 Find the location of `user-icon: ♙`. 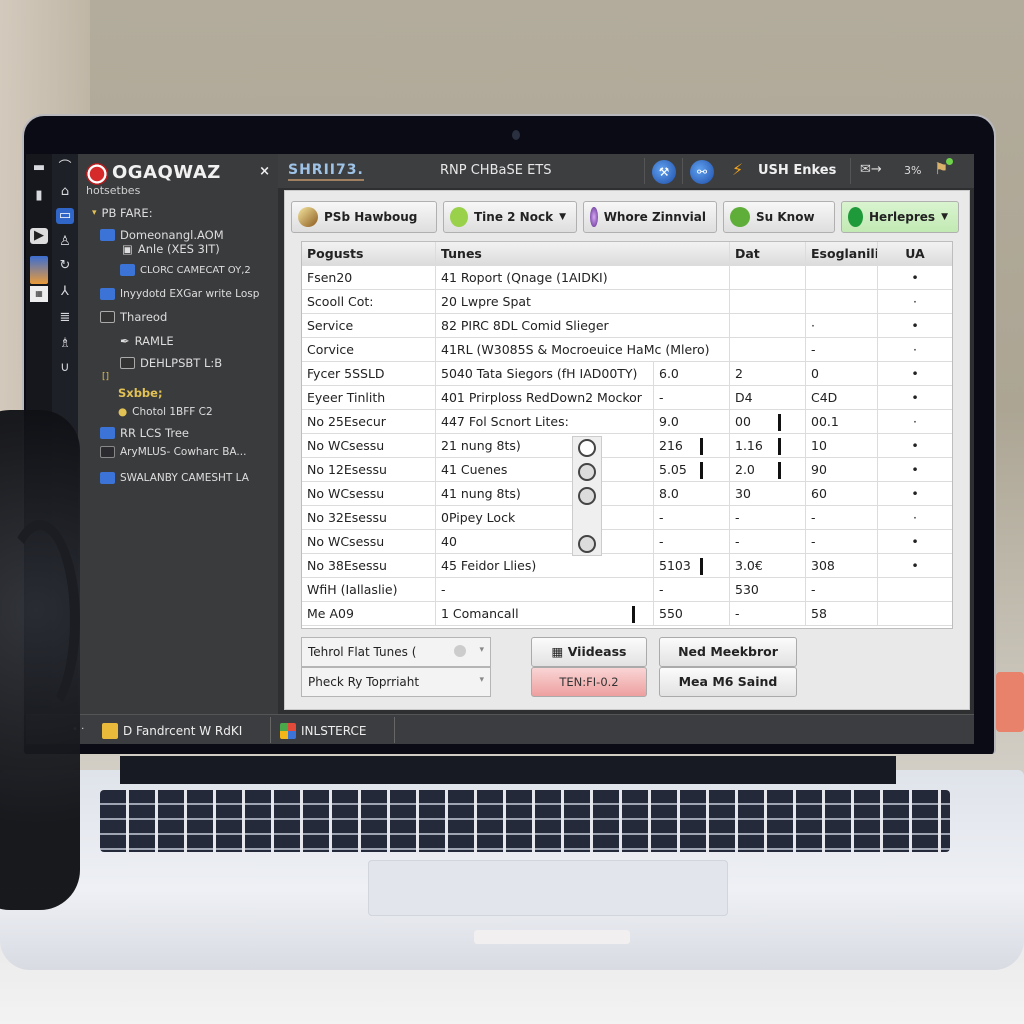

user-icon: ♙ is located at coordinates (65, 242).